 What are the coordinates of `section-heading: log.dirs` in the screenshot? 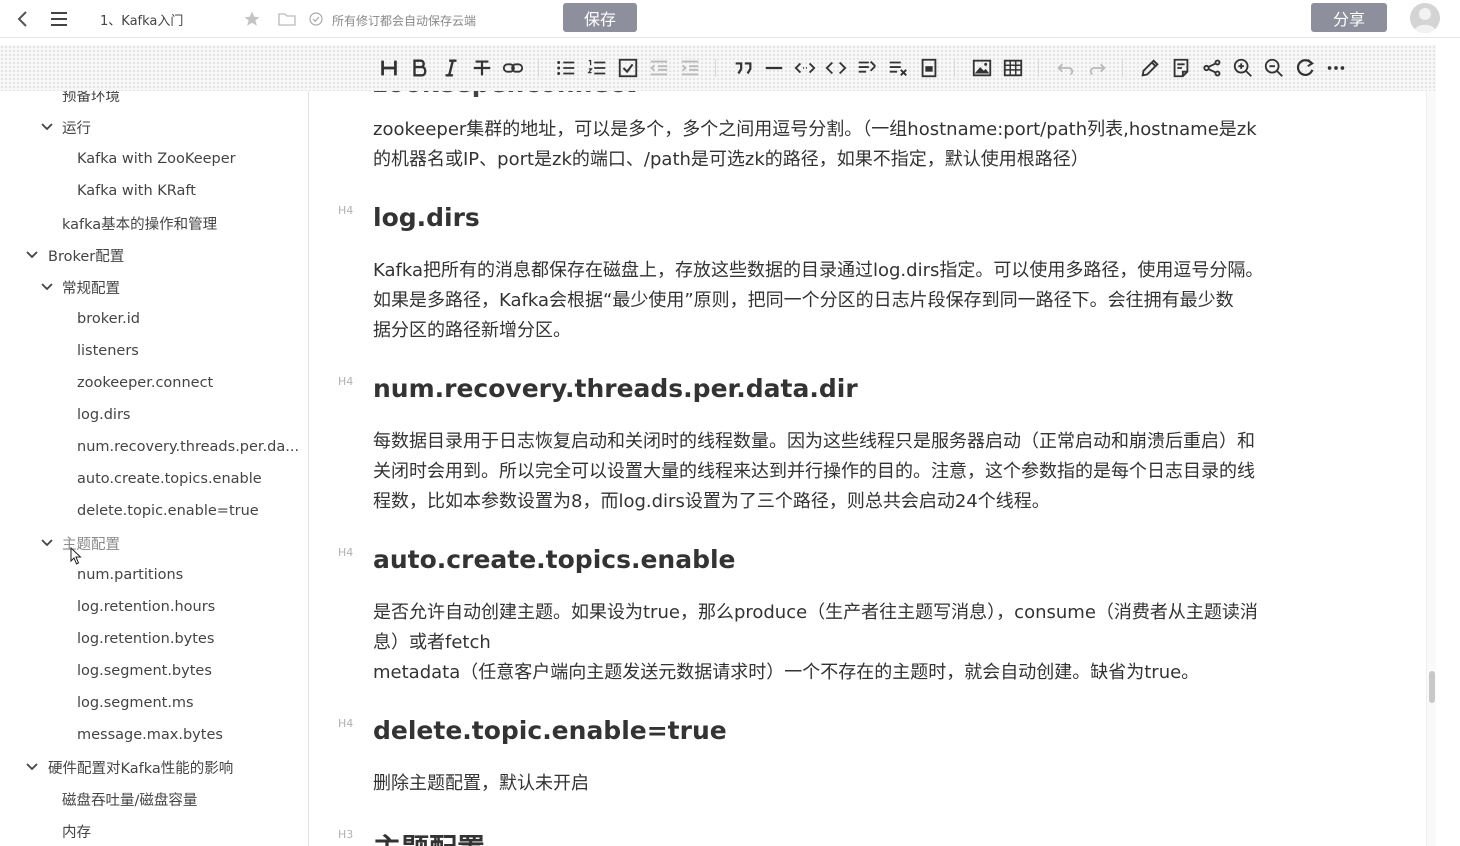 It's located at (426, 217).